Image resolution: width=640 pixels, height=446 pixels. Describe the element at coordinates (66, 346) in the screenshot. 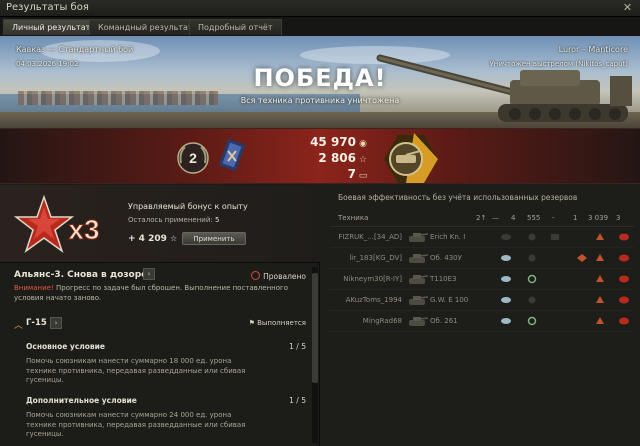

I see `condition-title: Основное условие` at that location.